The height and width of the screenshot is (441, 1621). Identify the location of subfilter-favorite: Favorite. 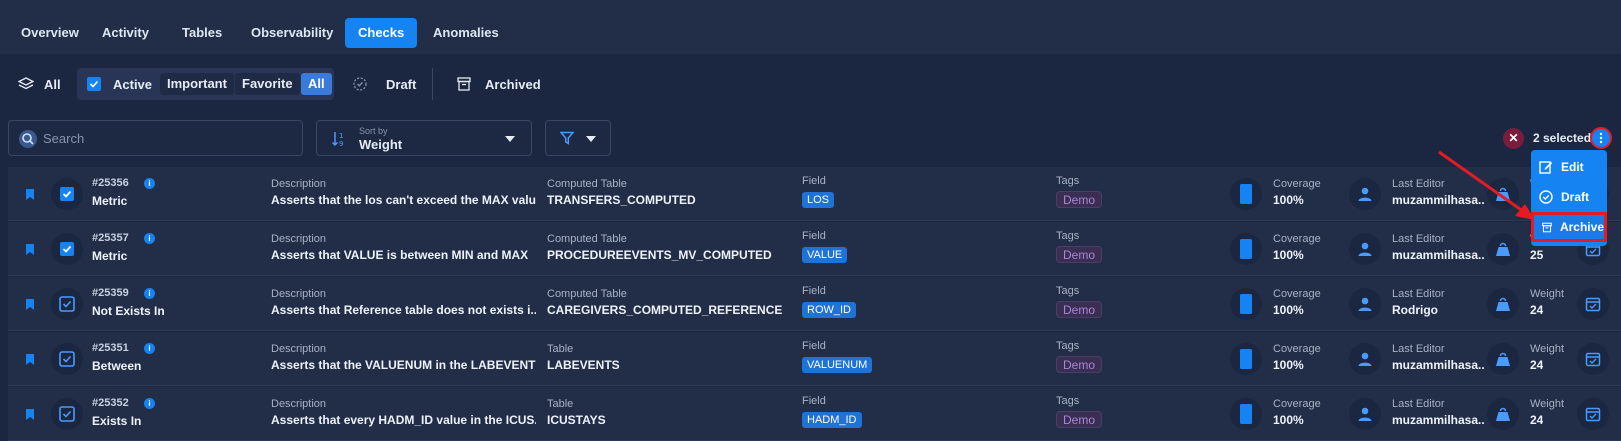
(267, 84).